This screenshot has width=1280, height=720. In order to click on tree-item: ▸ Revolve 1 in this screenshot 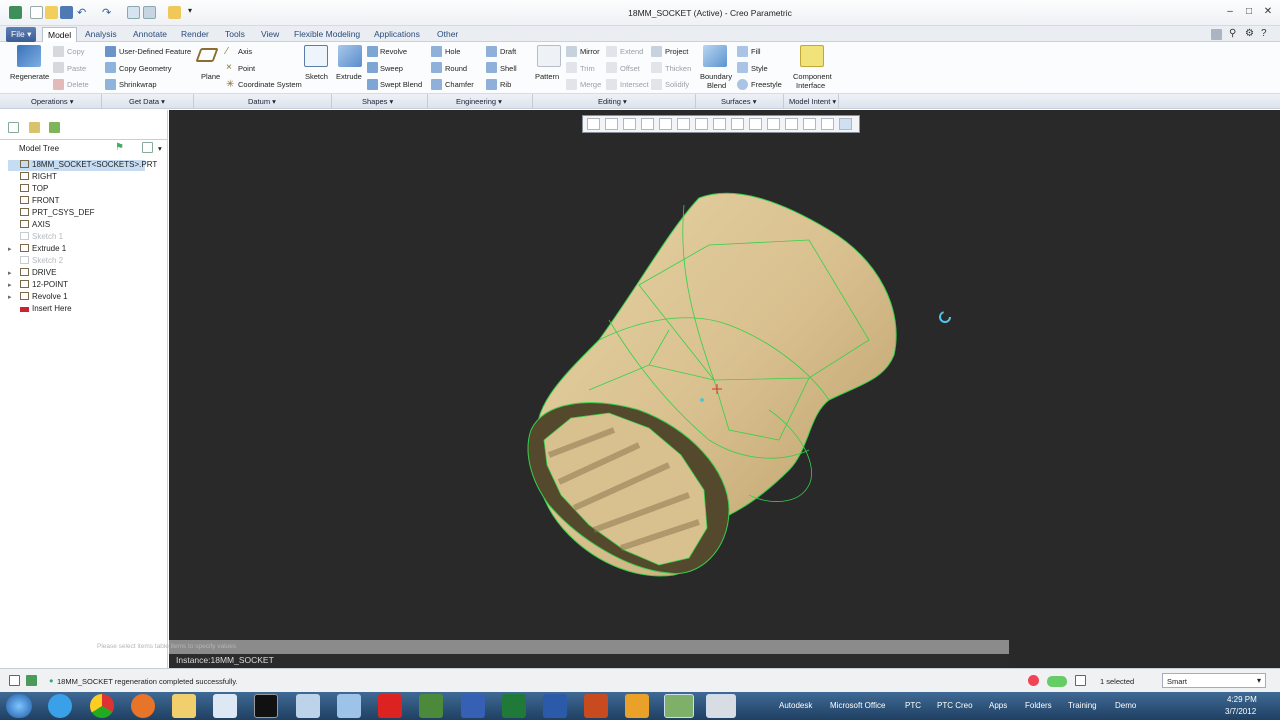, I will do `click(83, 297)`.